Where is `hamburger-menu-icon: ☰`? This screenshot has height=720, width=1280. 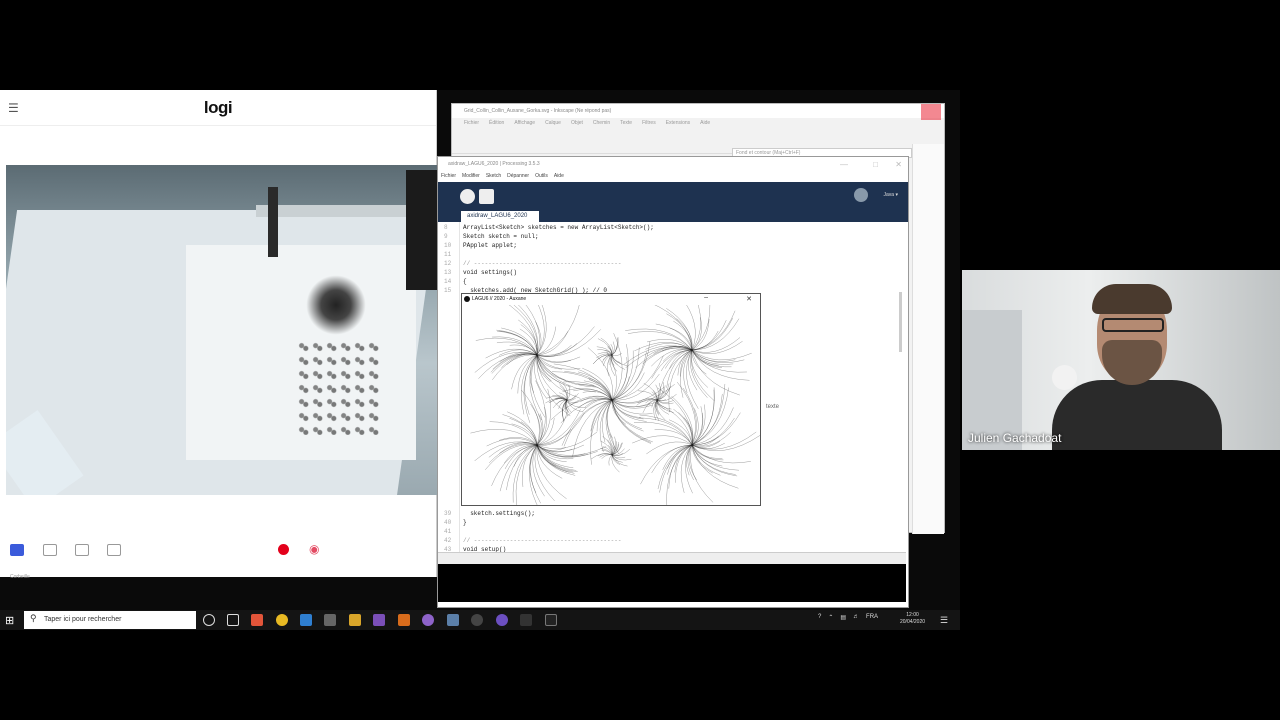
hamburger-menu-icon: ☰ is located at coordinates (13, 108).